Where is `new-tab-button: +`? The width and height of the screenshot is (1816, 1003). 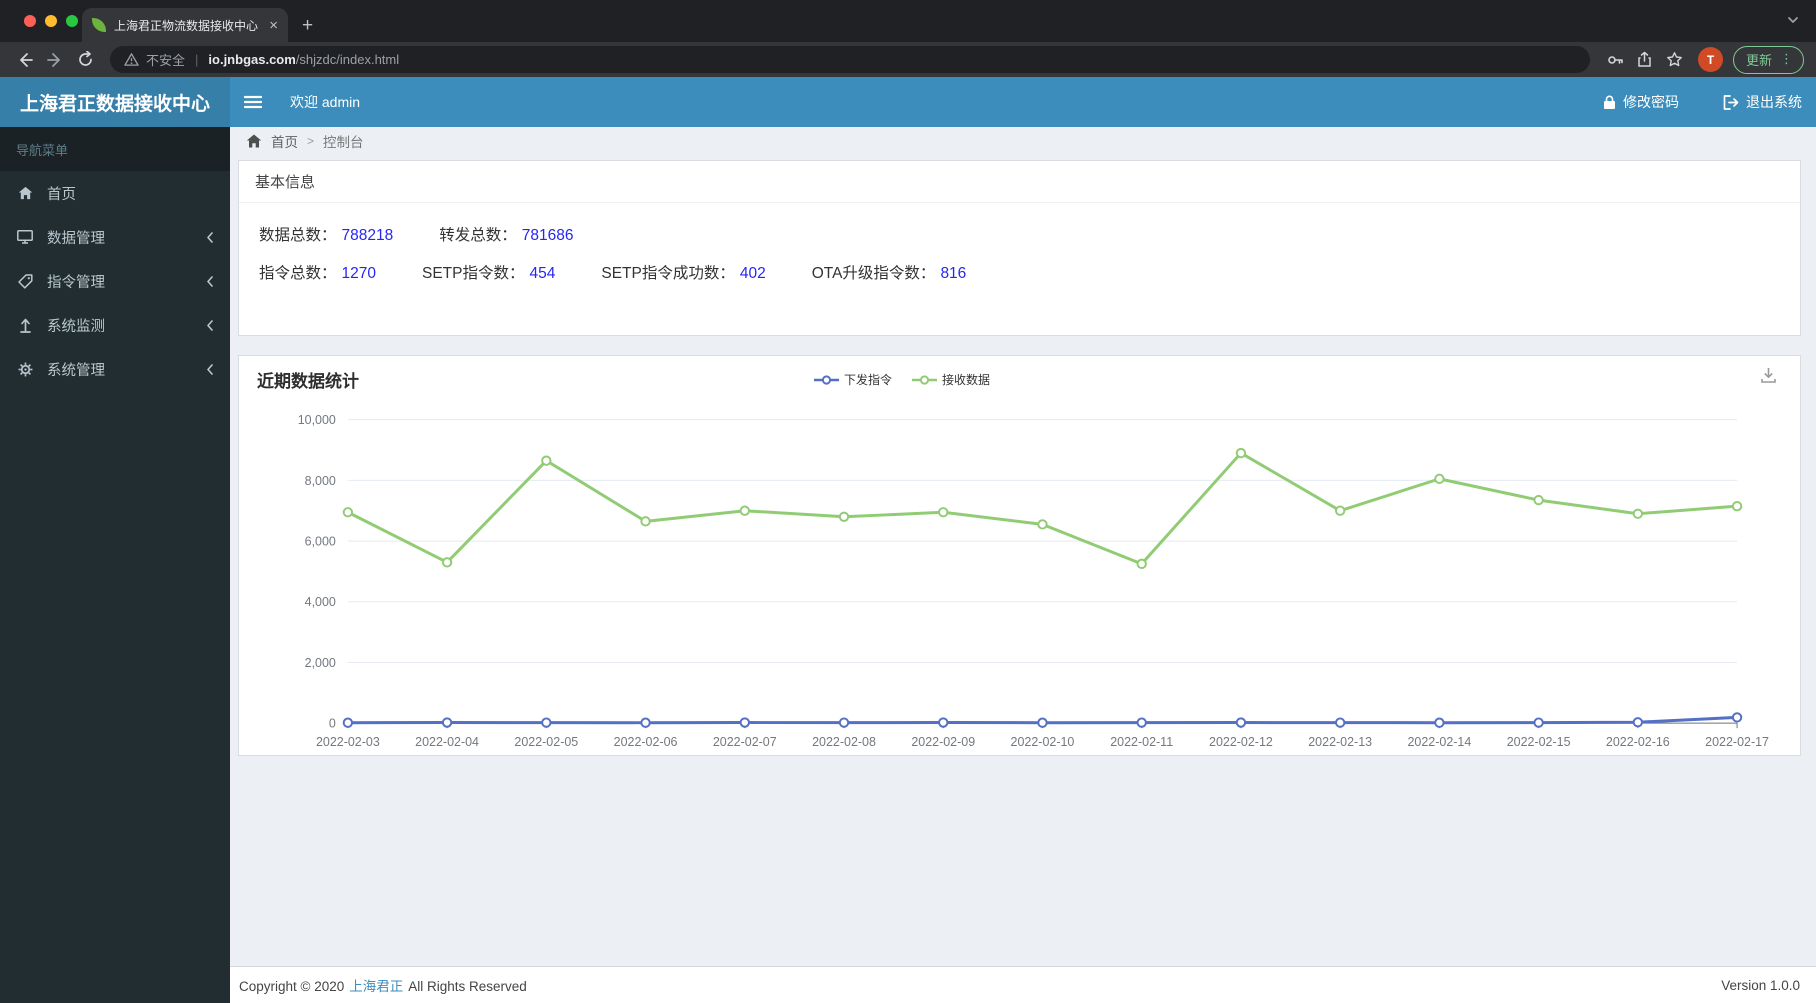
new-tab-button: + is located at coordinates (307, 25).